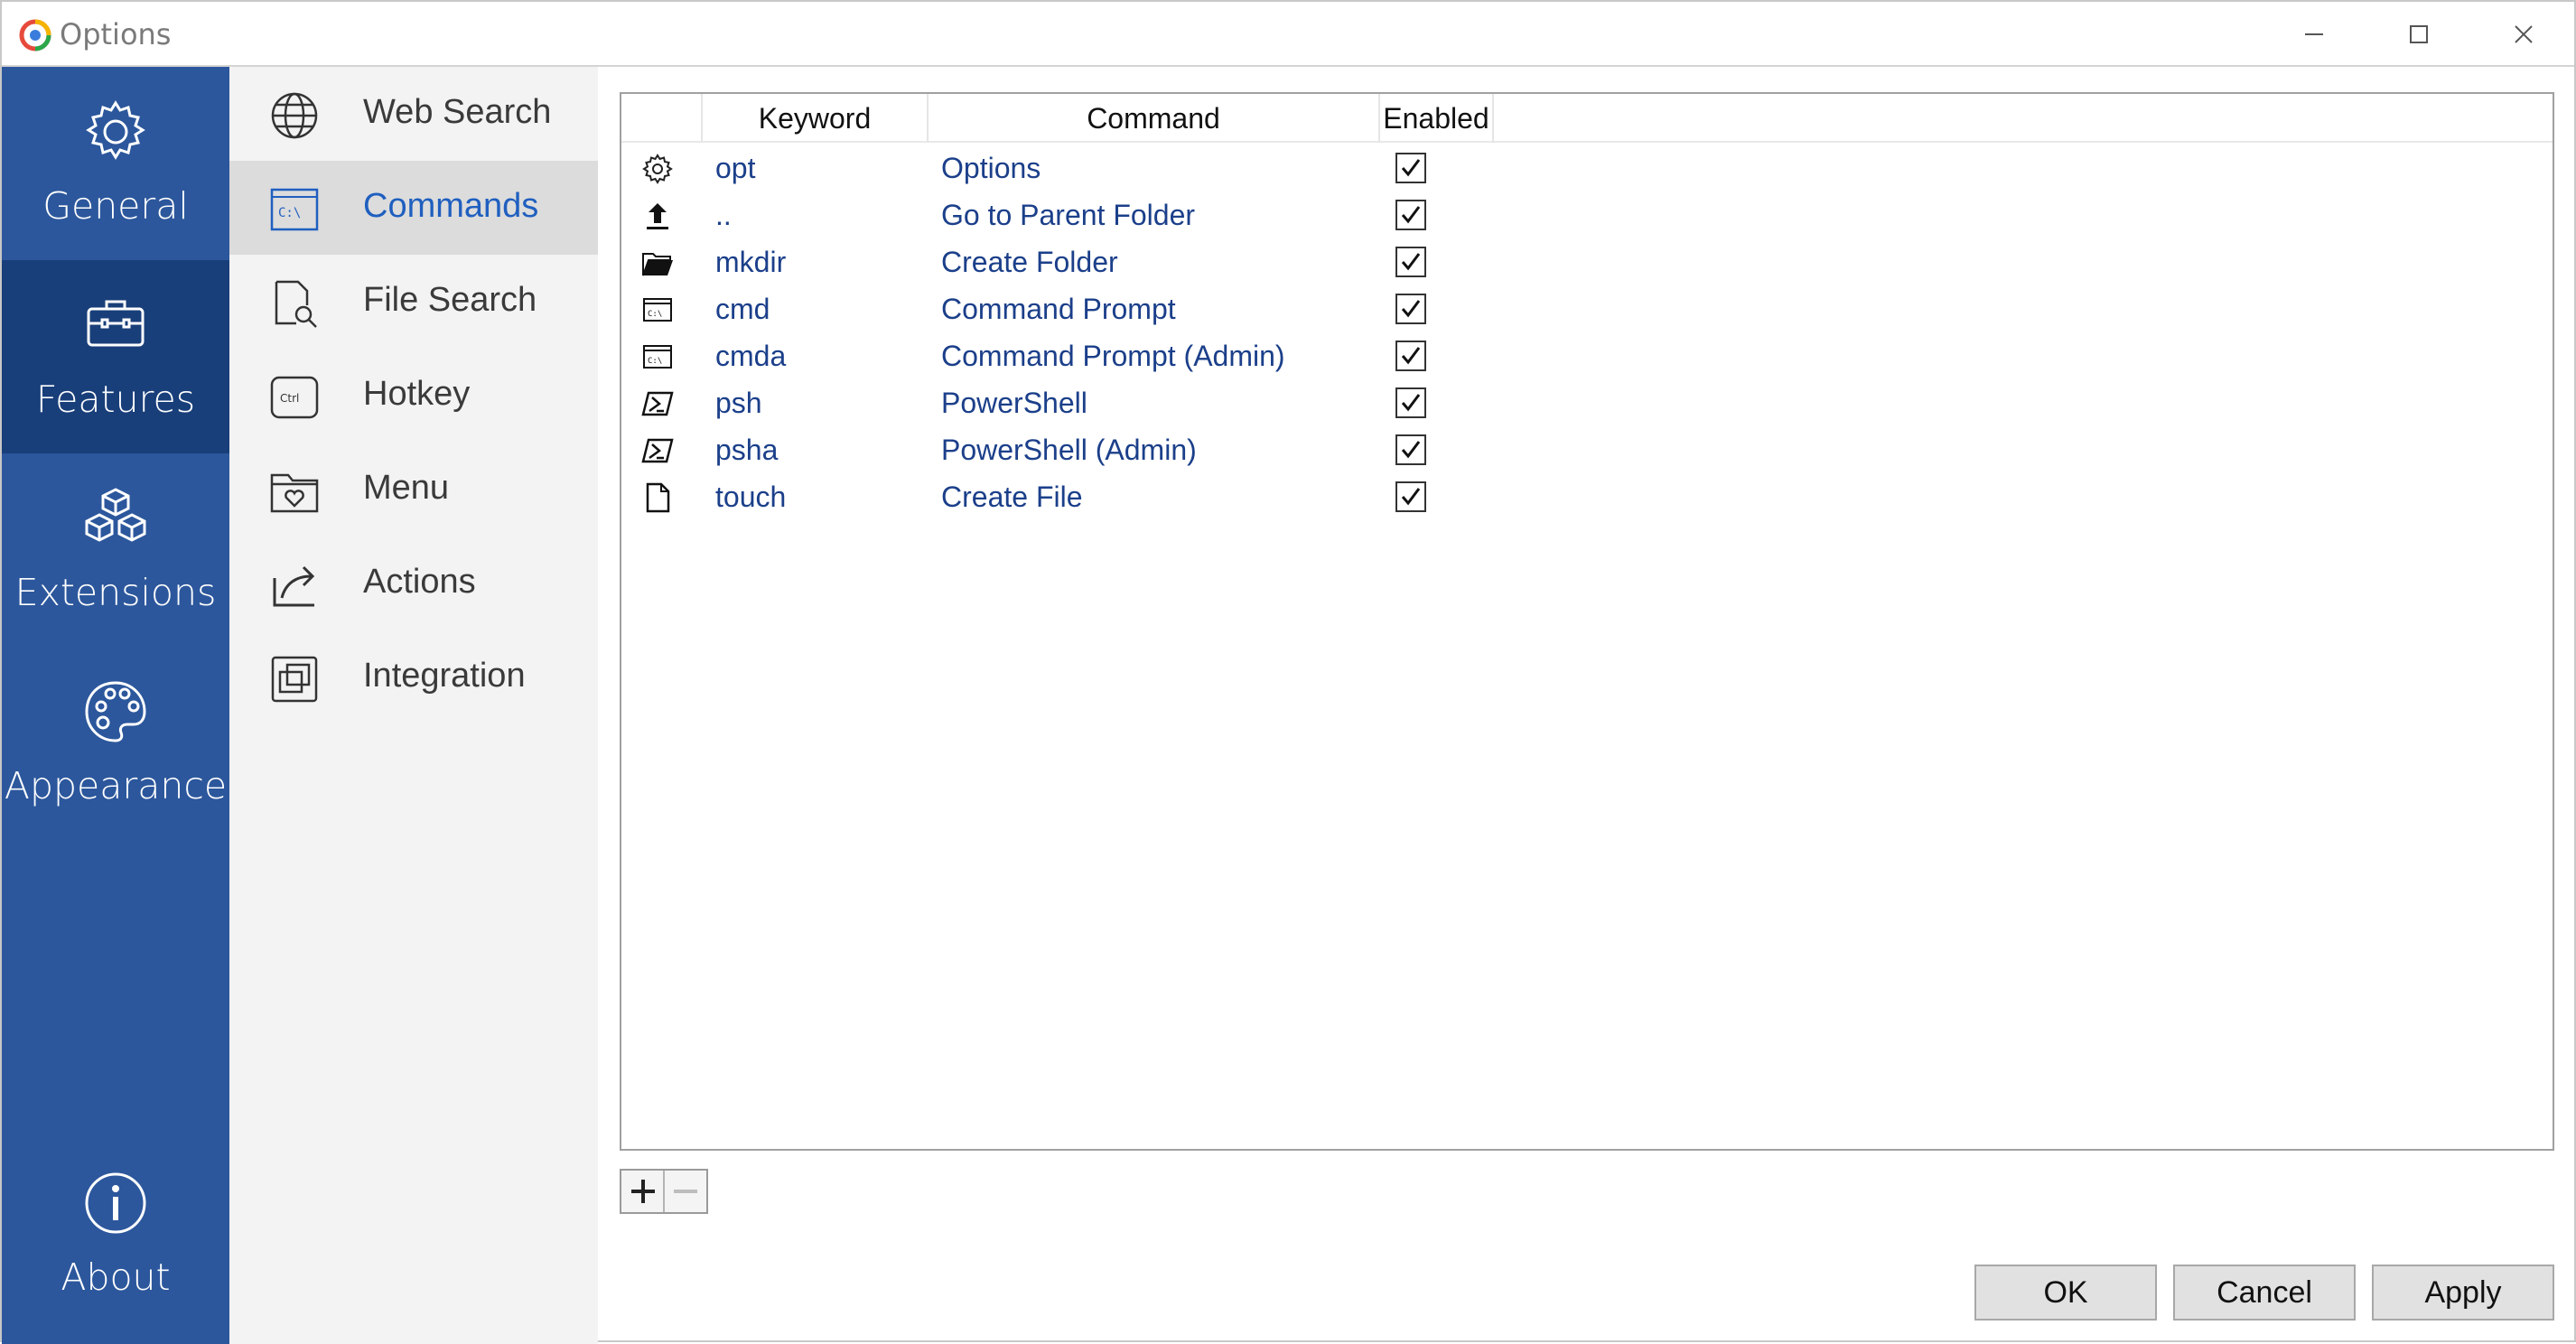  Describe the element at coordinates (116, 356) in the screenshot. I see `rail-item-features: Features` at that location.